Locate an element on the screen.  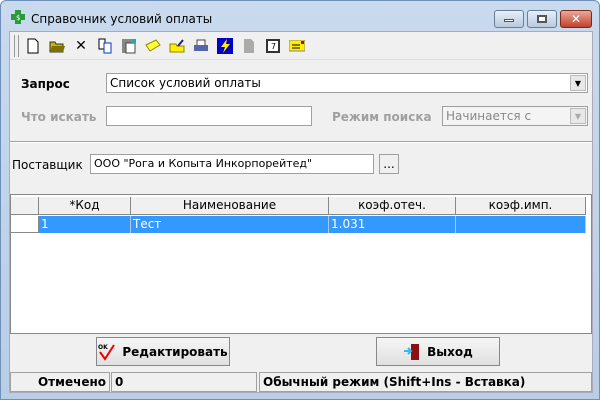
query-select: Список условий оплаты ▼ is located at coordinates (347, 83).